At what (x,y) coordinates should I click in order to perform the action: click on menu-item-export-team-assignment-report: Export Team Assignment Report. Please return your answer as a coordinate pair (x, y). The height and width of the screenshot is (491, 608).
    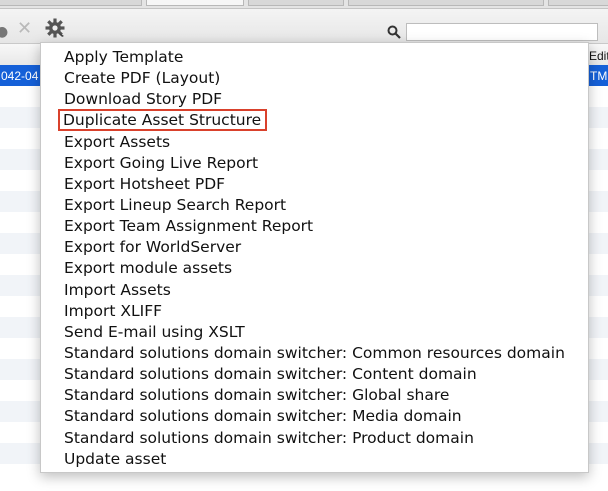
    Looking at the image, I should click on (314, 226).